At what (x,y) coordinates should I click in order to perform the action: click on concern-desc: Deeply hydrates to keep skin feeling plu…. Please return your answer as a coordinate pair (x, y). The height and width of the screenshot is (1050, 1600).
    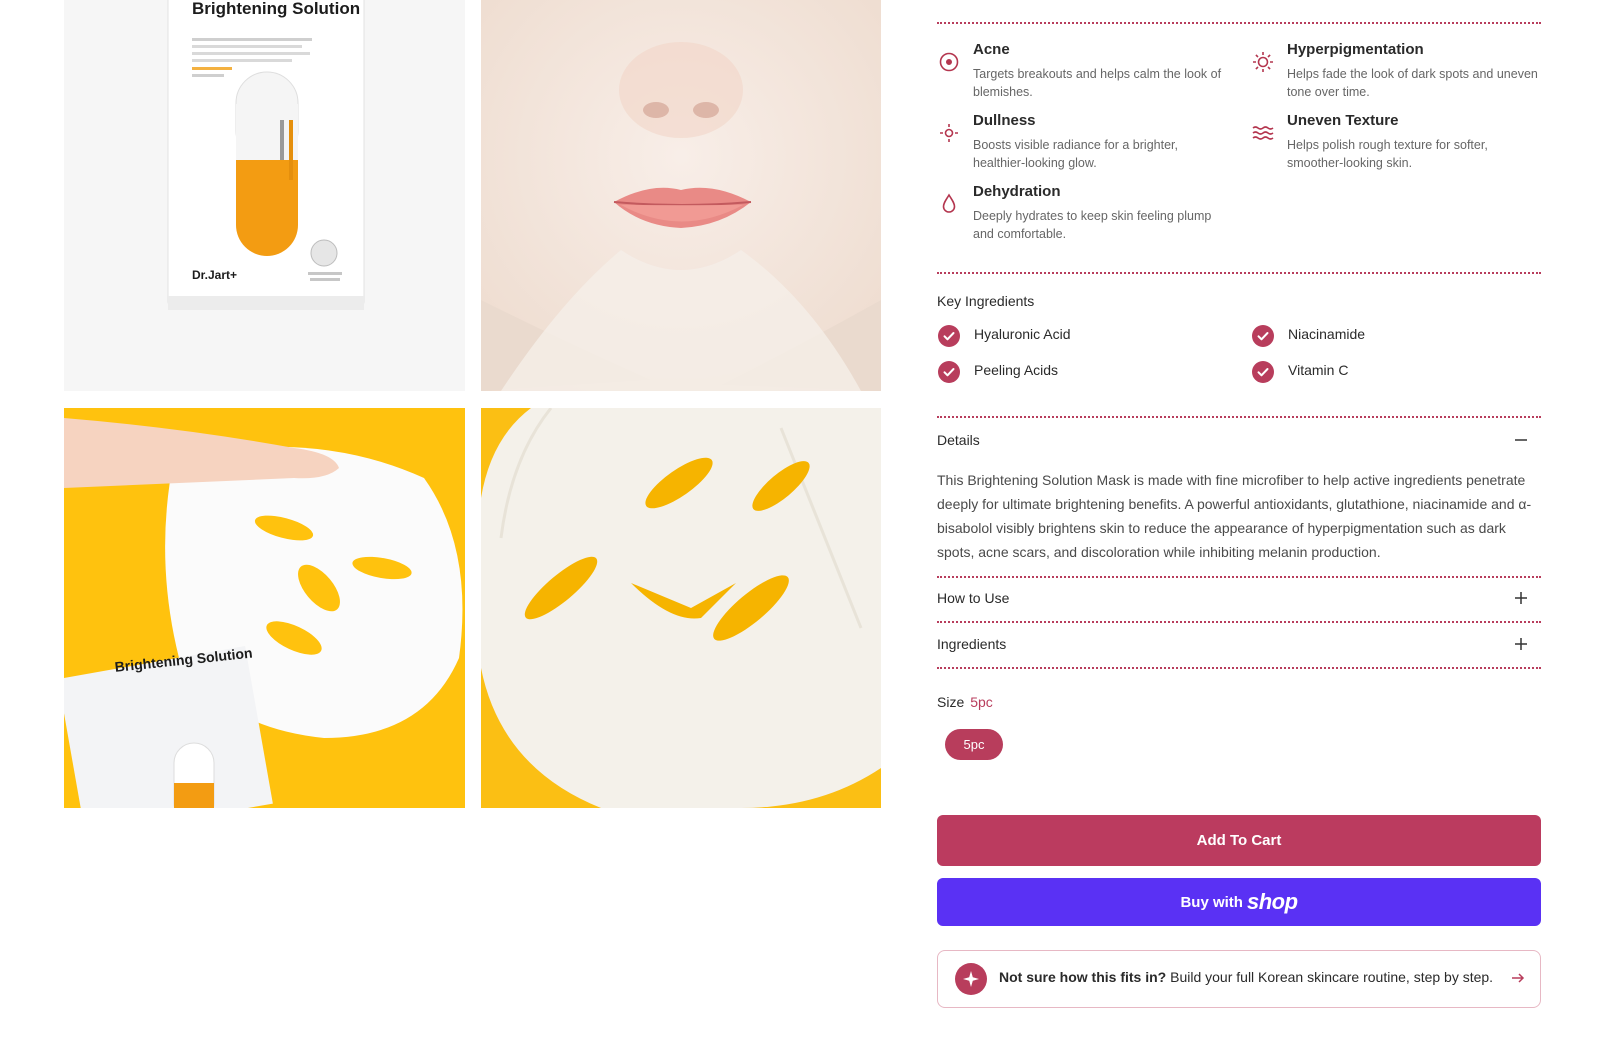
    Looking at the image, I should click on (1092, 225).